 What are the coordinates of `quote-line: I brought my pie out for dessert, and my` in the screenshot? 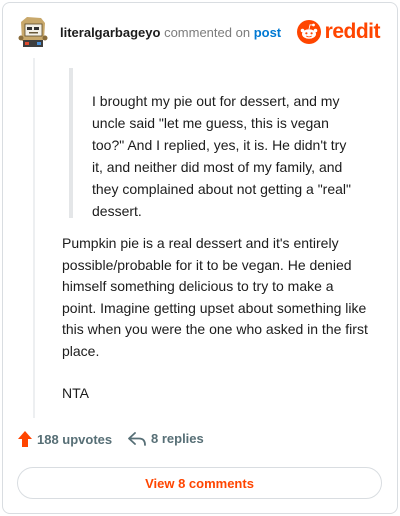 It's located at (216, 101).